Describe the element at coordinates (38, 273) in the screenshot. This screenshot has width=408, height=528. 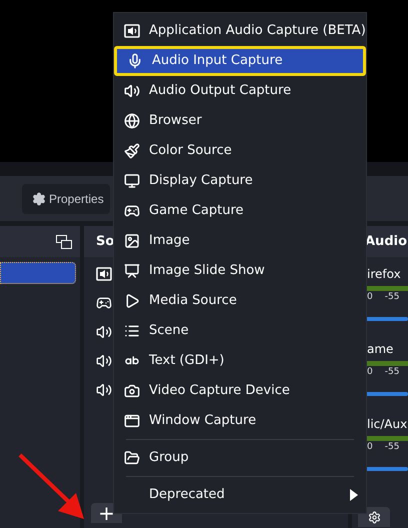
I see `scene-row` at that location.